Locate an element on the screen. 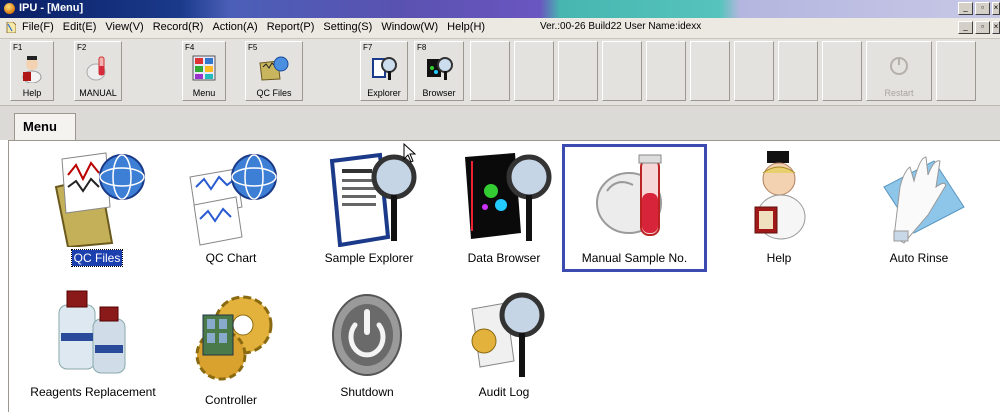  app-icon is located at coordinates (9, 8).